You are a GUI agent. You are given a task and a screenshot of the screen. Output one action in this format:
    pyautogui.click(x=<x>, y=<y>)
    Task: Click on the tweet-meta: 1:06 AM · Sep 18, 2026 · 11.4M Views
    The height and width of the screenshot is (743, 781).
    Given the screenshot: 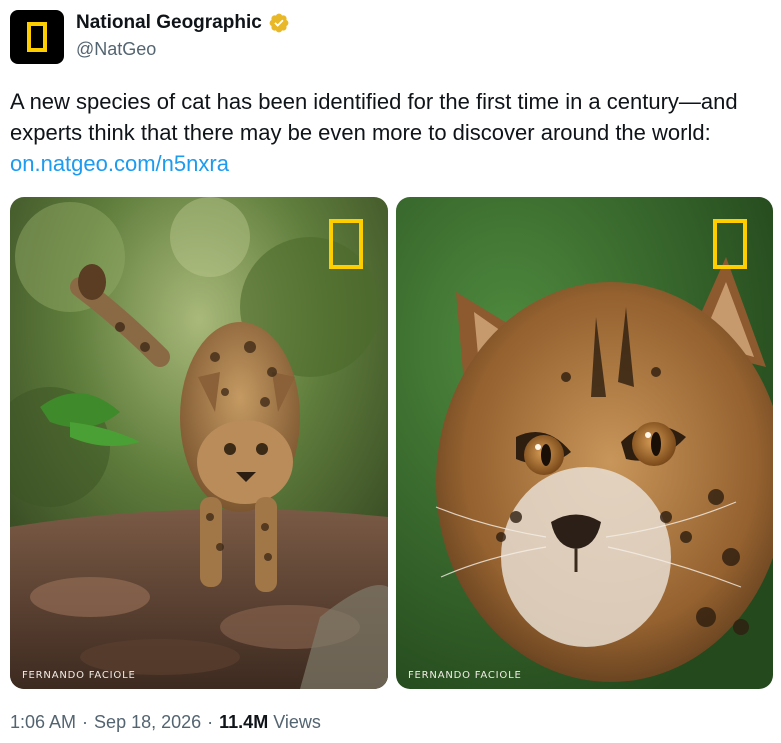 What is the action you would take?
    pyautogui.click(x=165, y=722)
    